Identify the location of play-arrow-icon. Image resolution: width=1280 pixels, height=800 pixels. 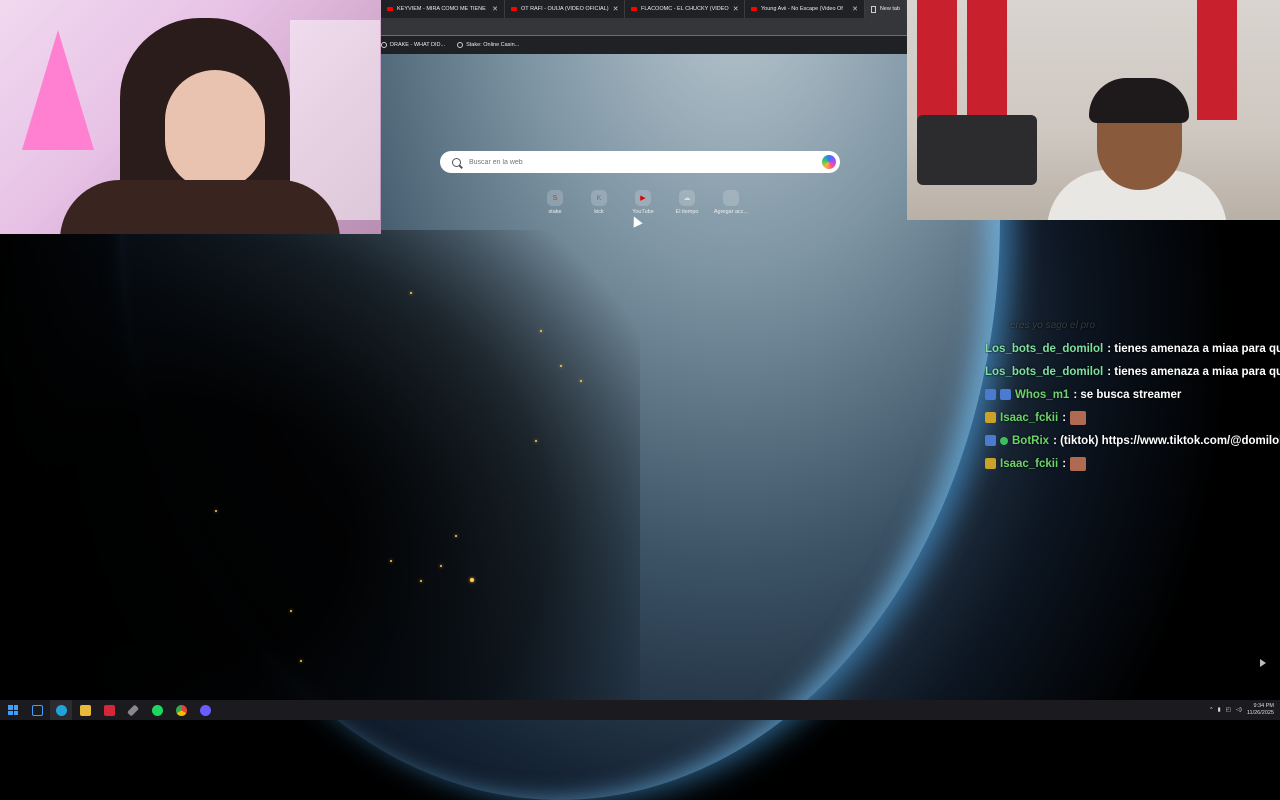
(1263, 663).